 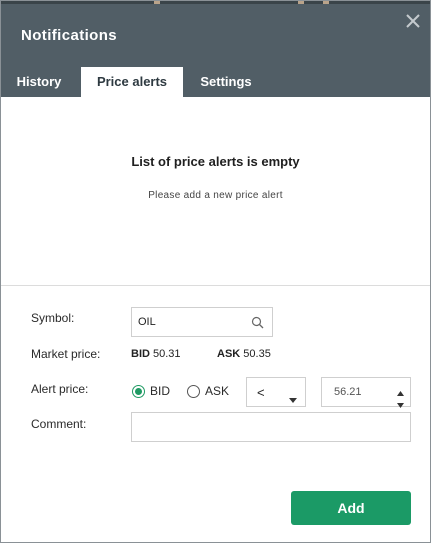 I want to click on symbol-input, so click(x=188, y=322).